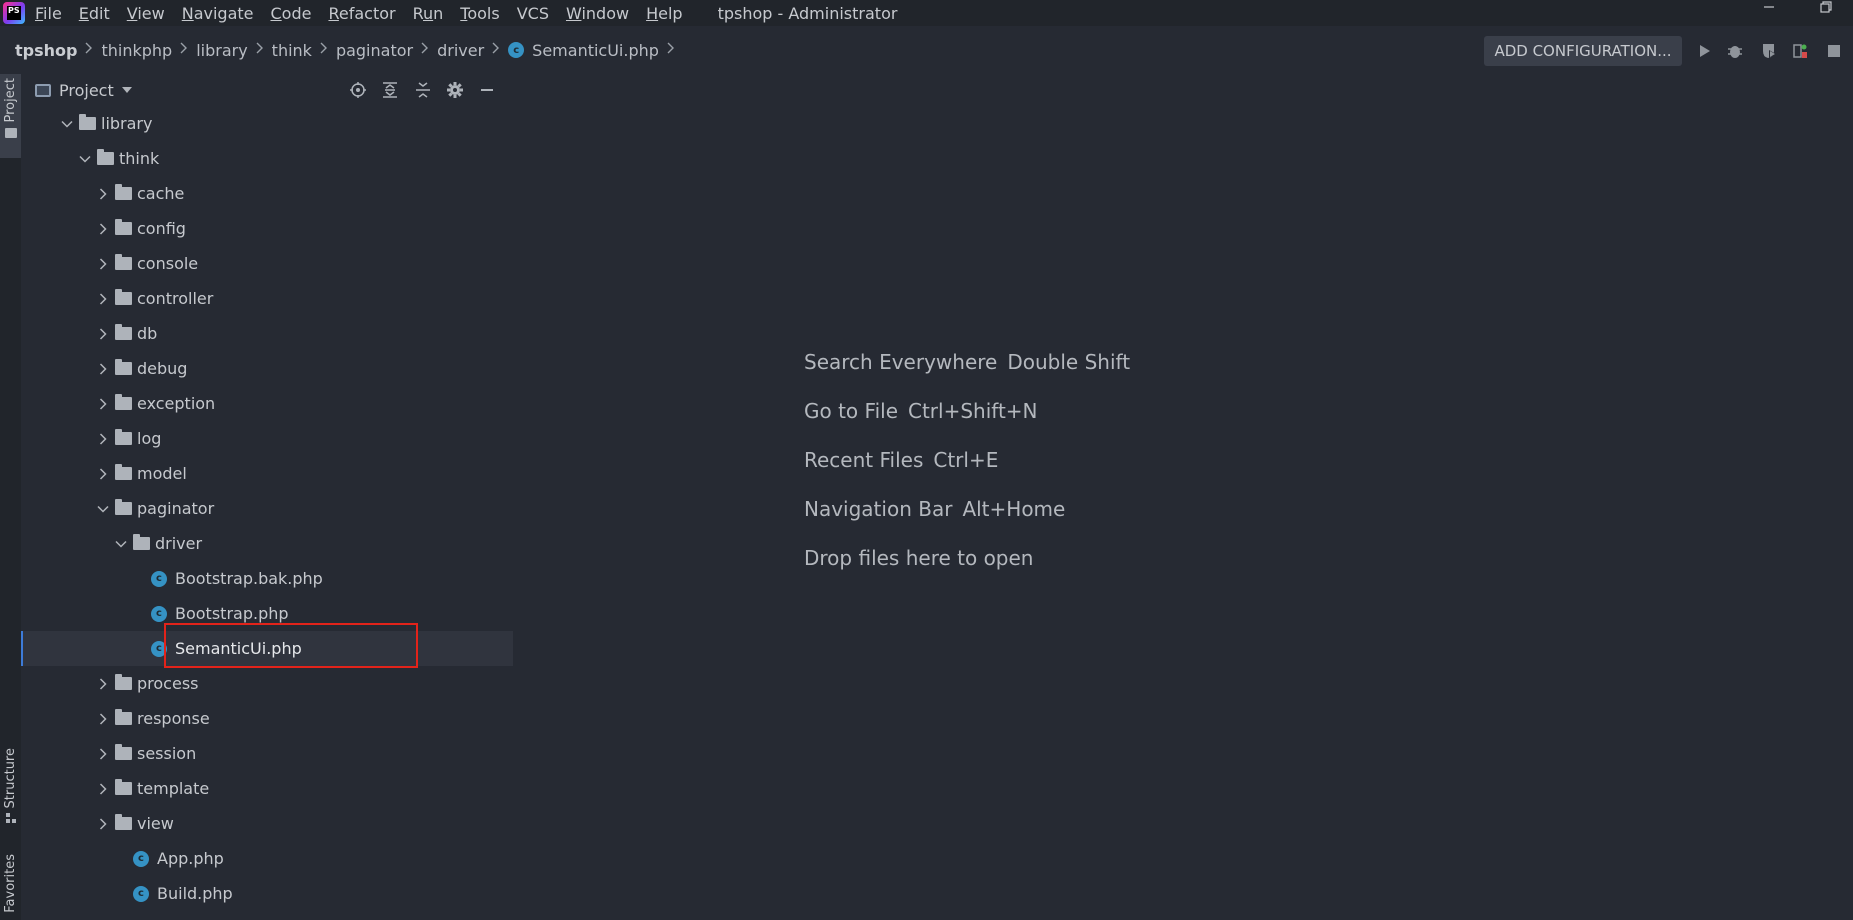 The height and width of the screenshot is (920, 1853). I want to click on favorites-tool-tab: Favorites, so click(10, 883).